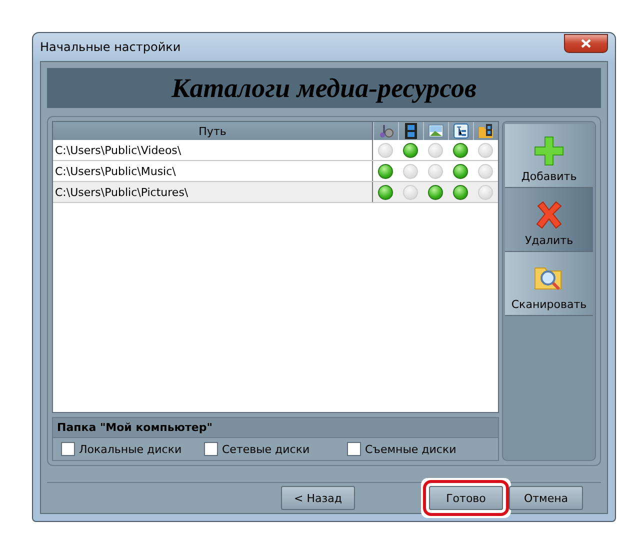  What do you see at coordinates (213, 150) in the screenshot?
I see `path-cell: C:\Users\Public\Videos\` at bounding box center [213, 150].